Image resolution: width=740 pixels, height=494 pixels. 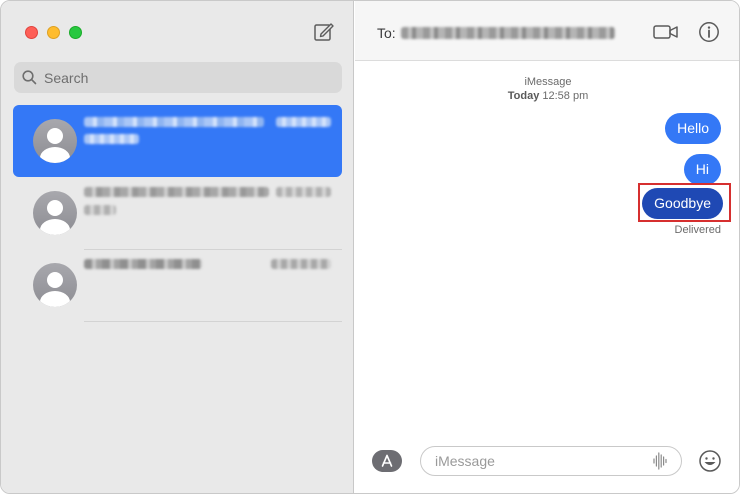 What do you see at coordinates (548, 82) in the screenshot?
I see `service-label: iMessage` at bounding box center [548, 82].